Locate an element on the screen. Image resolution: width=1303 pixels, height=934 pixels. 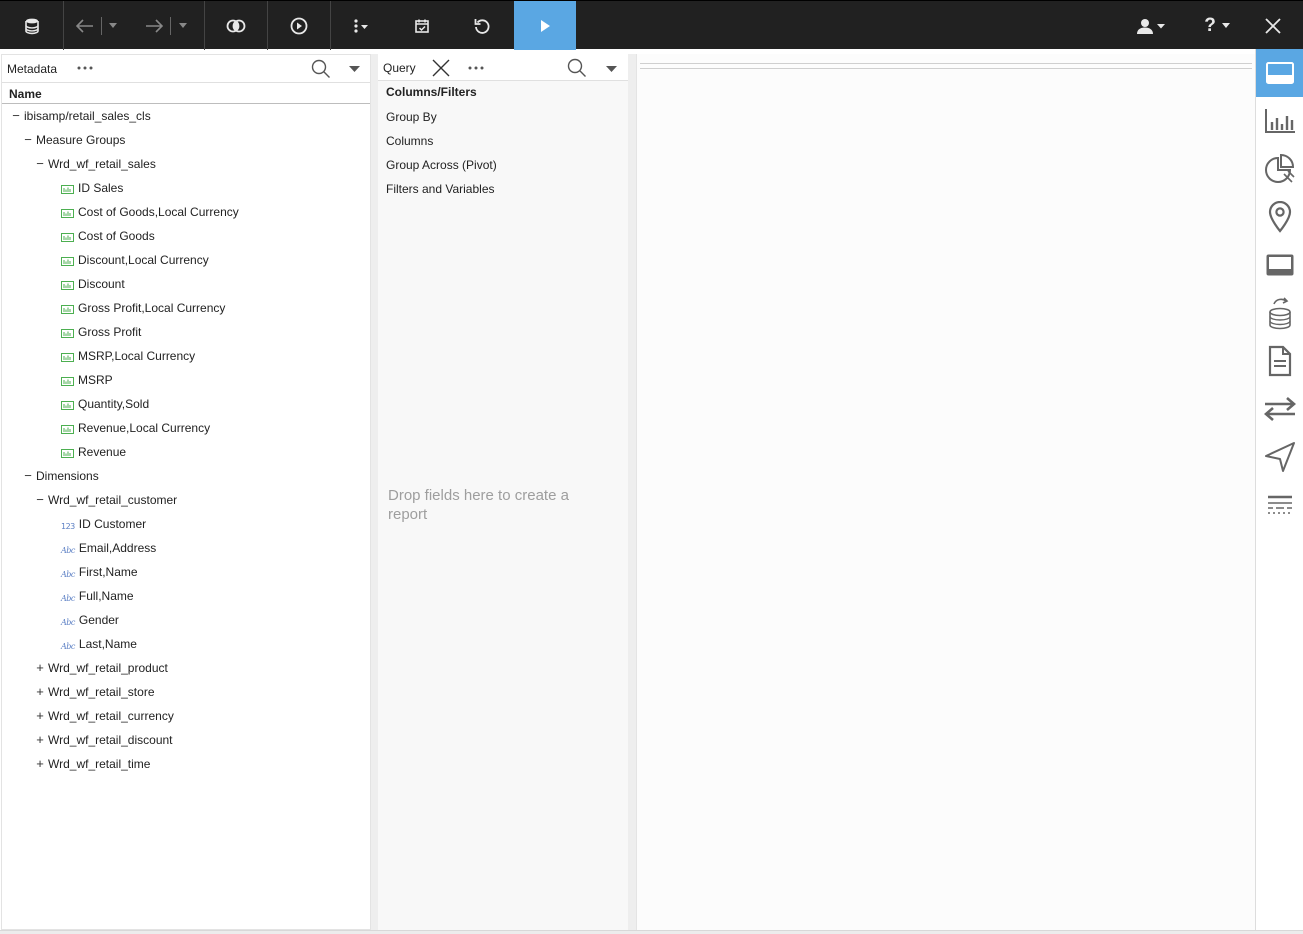
forward-button is located at coordinates (154, 25).